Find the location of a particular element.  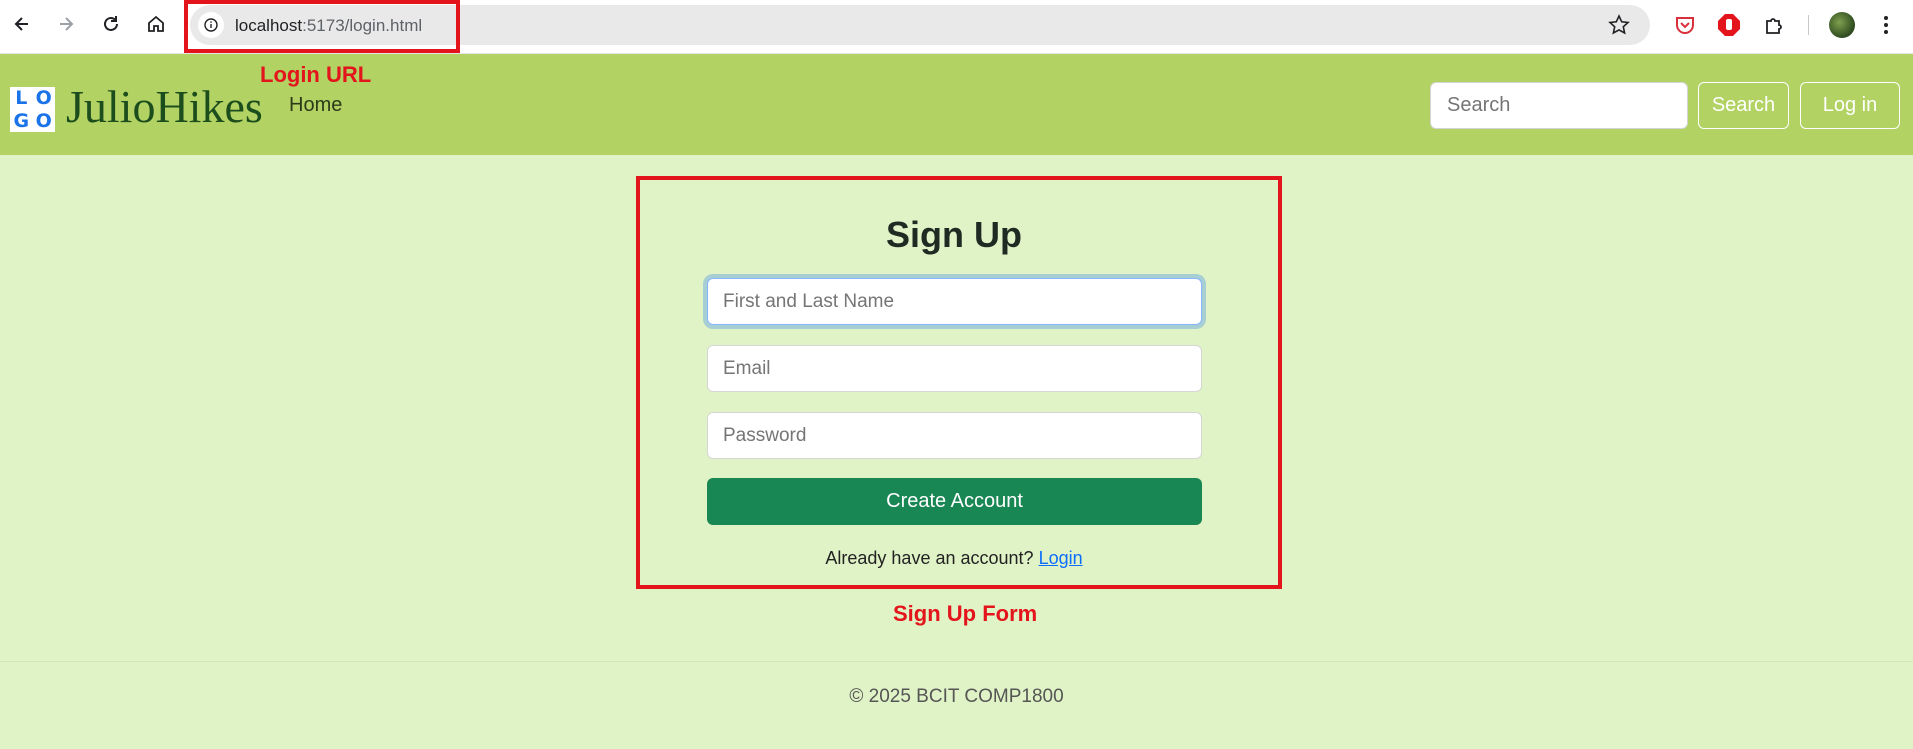

reload-icon is located at coordinates (111, 23).